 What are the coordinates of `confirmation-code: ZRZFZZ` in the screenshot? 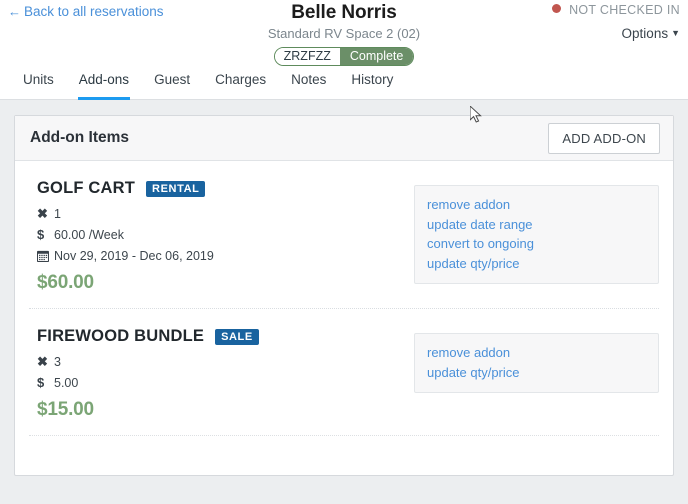 It's located at (307, 56).